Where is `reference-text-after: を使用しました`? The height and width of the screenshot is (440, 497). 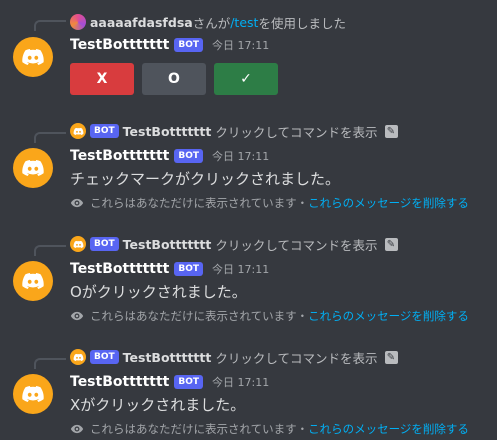
reference-text-after: を使用しました is located at coordinates (302, 23).